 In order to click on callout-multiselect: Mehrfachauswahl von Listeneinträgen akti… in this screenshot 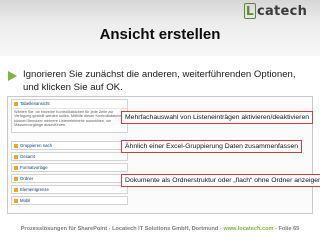, I will do `click(217, 117)`.